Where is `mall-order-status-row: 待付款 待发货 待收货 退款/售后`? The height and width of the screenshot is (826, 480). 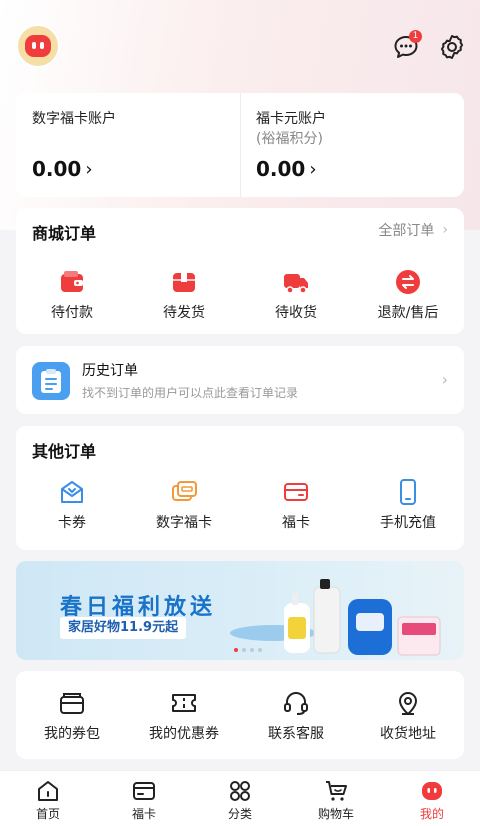 mall-order-status-row: 待付款 待发货 待收货 退款/售后 is located at coordinates (240, 295).